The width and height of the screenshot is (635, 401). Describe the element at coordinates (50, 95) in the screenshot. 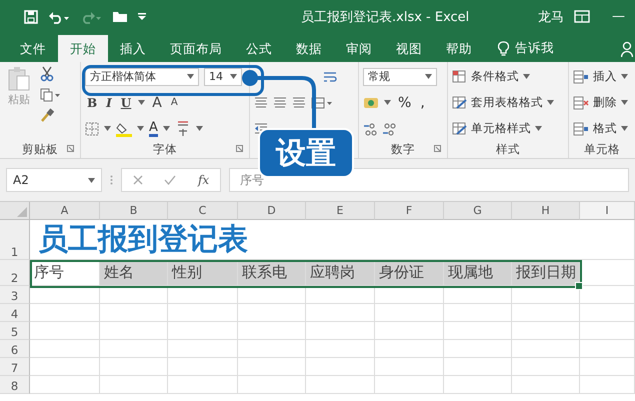

I see `copy-icon` at that location.